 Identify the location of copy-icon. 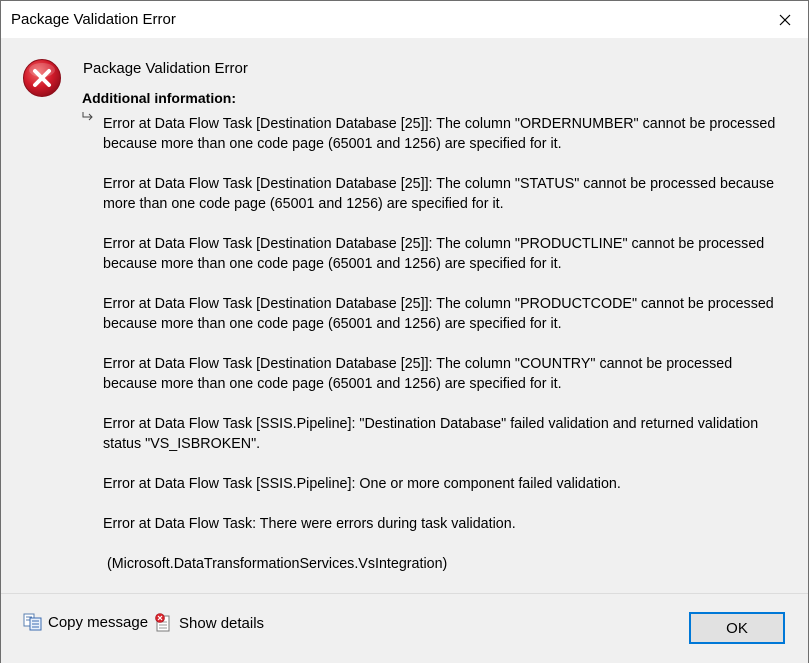
(32, 622).